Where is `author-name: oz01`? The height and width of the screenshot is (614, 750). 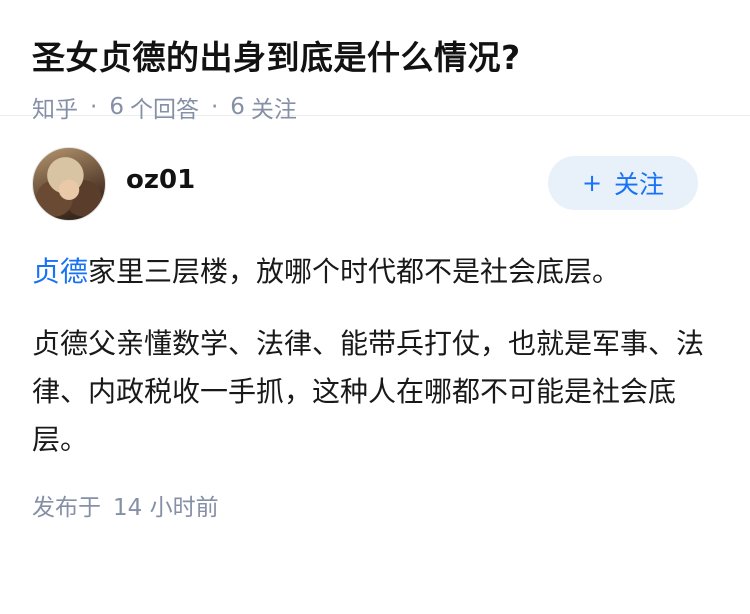 author-name: oz01 is located at coordinates (160, 180).